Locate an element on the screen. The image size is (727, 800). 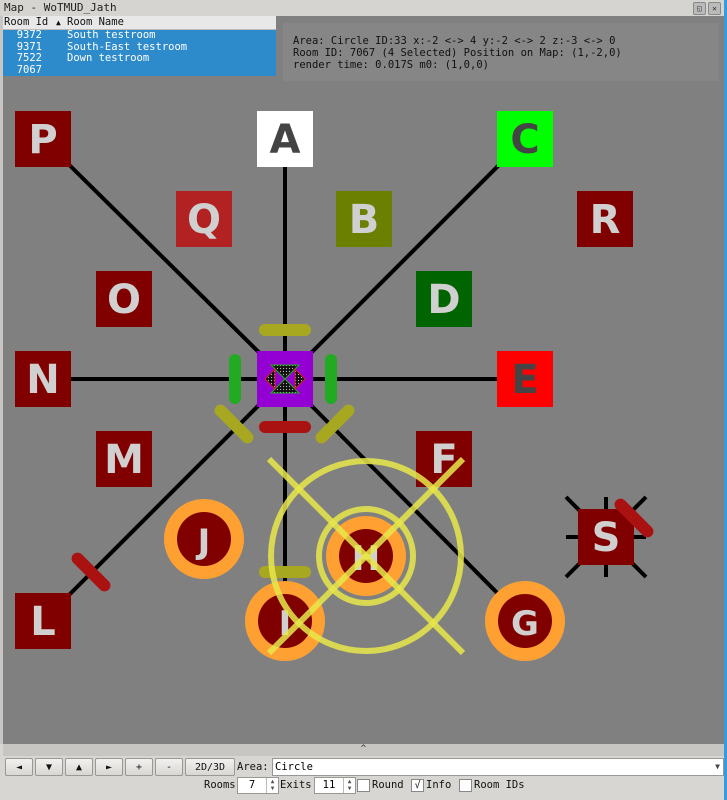
door-north is located at coordinates (285, 330).